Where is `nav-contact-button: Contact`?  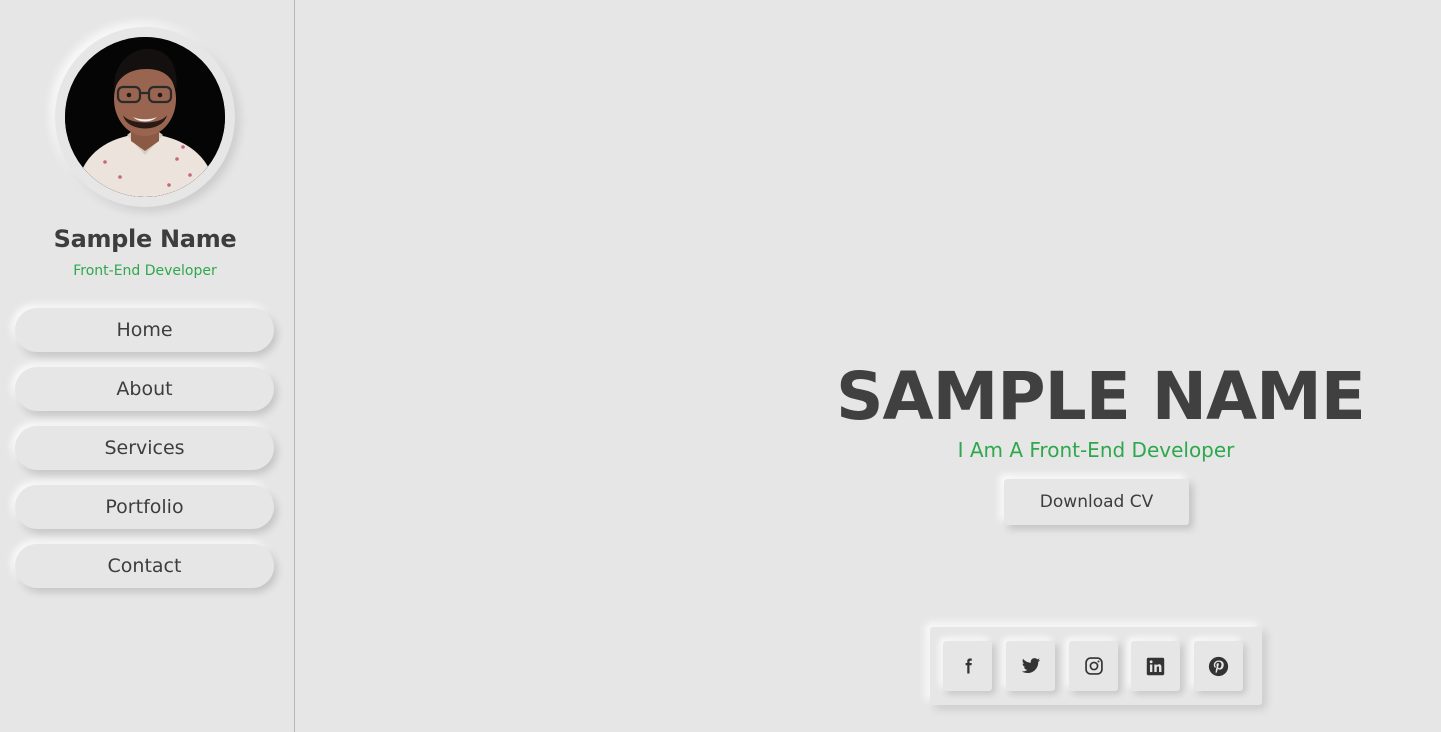
nav-contact-button: Contact is located at coordinates (144, 566).